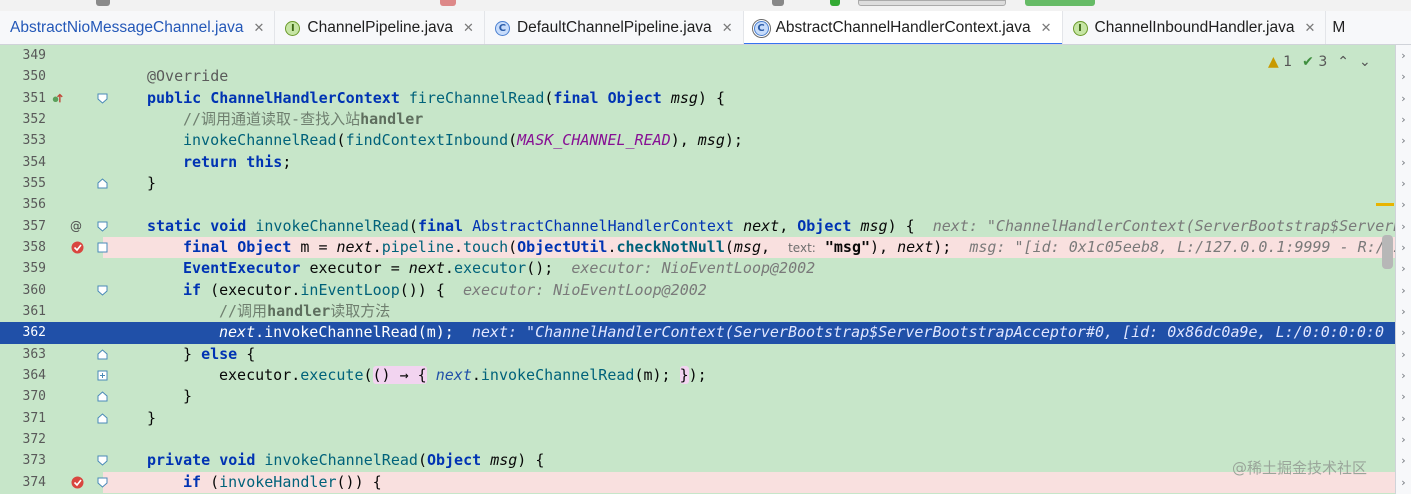 The height and width of the screenshot is (494, 1411). What do you see at coordinates (152, 182) in the screenshot?
I see `punct: }` at bounding box center [152, 182].